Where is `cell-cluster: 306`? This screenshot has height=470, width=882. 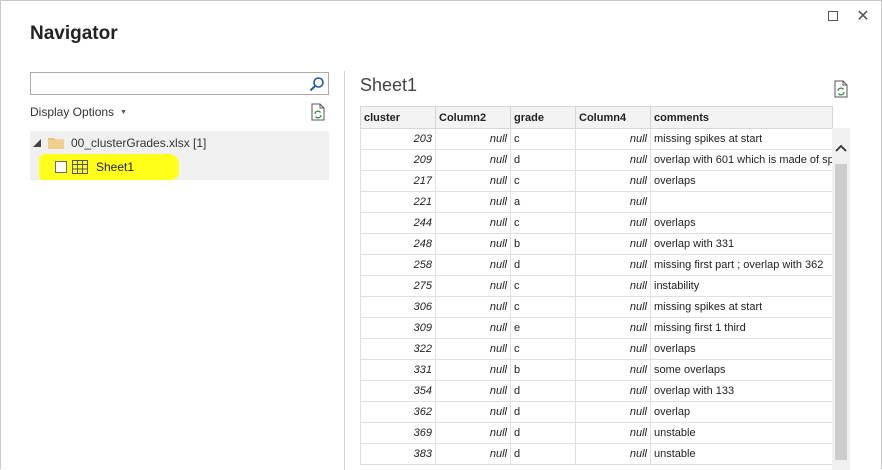
cell-cluster: 306 is located at coordinates (398, 307).